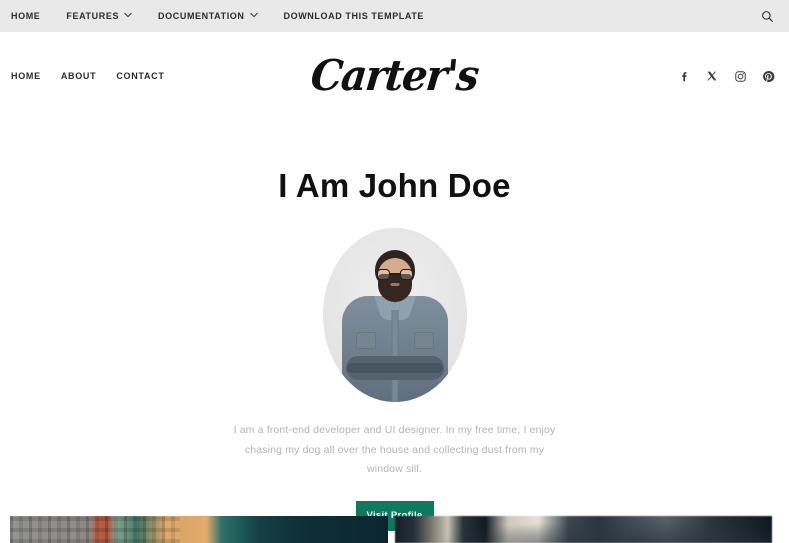  What do you see at coordinates (394, 349) in the screenshot?
I see `avatar-shirt` at bounding box center [394, 349].